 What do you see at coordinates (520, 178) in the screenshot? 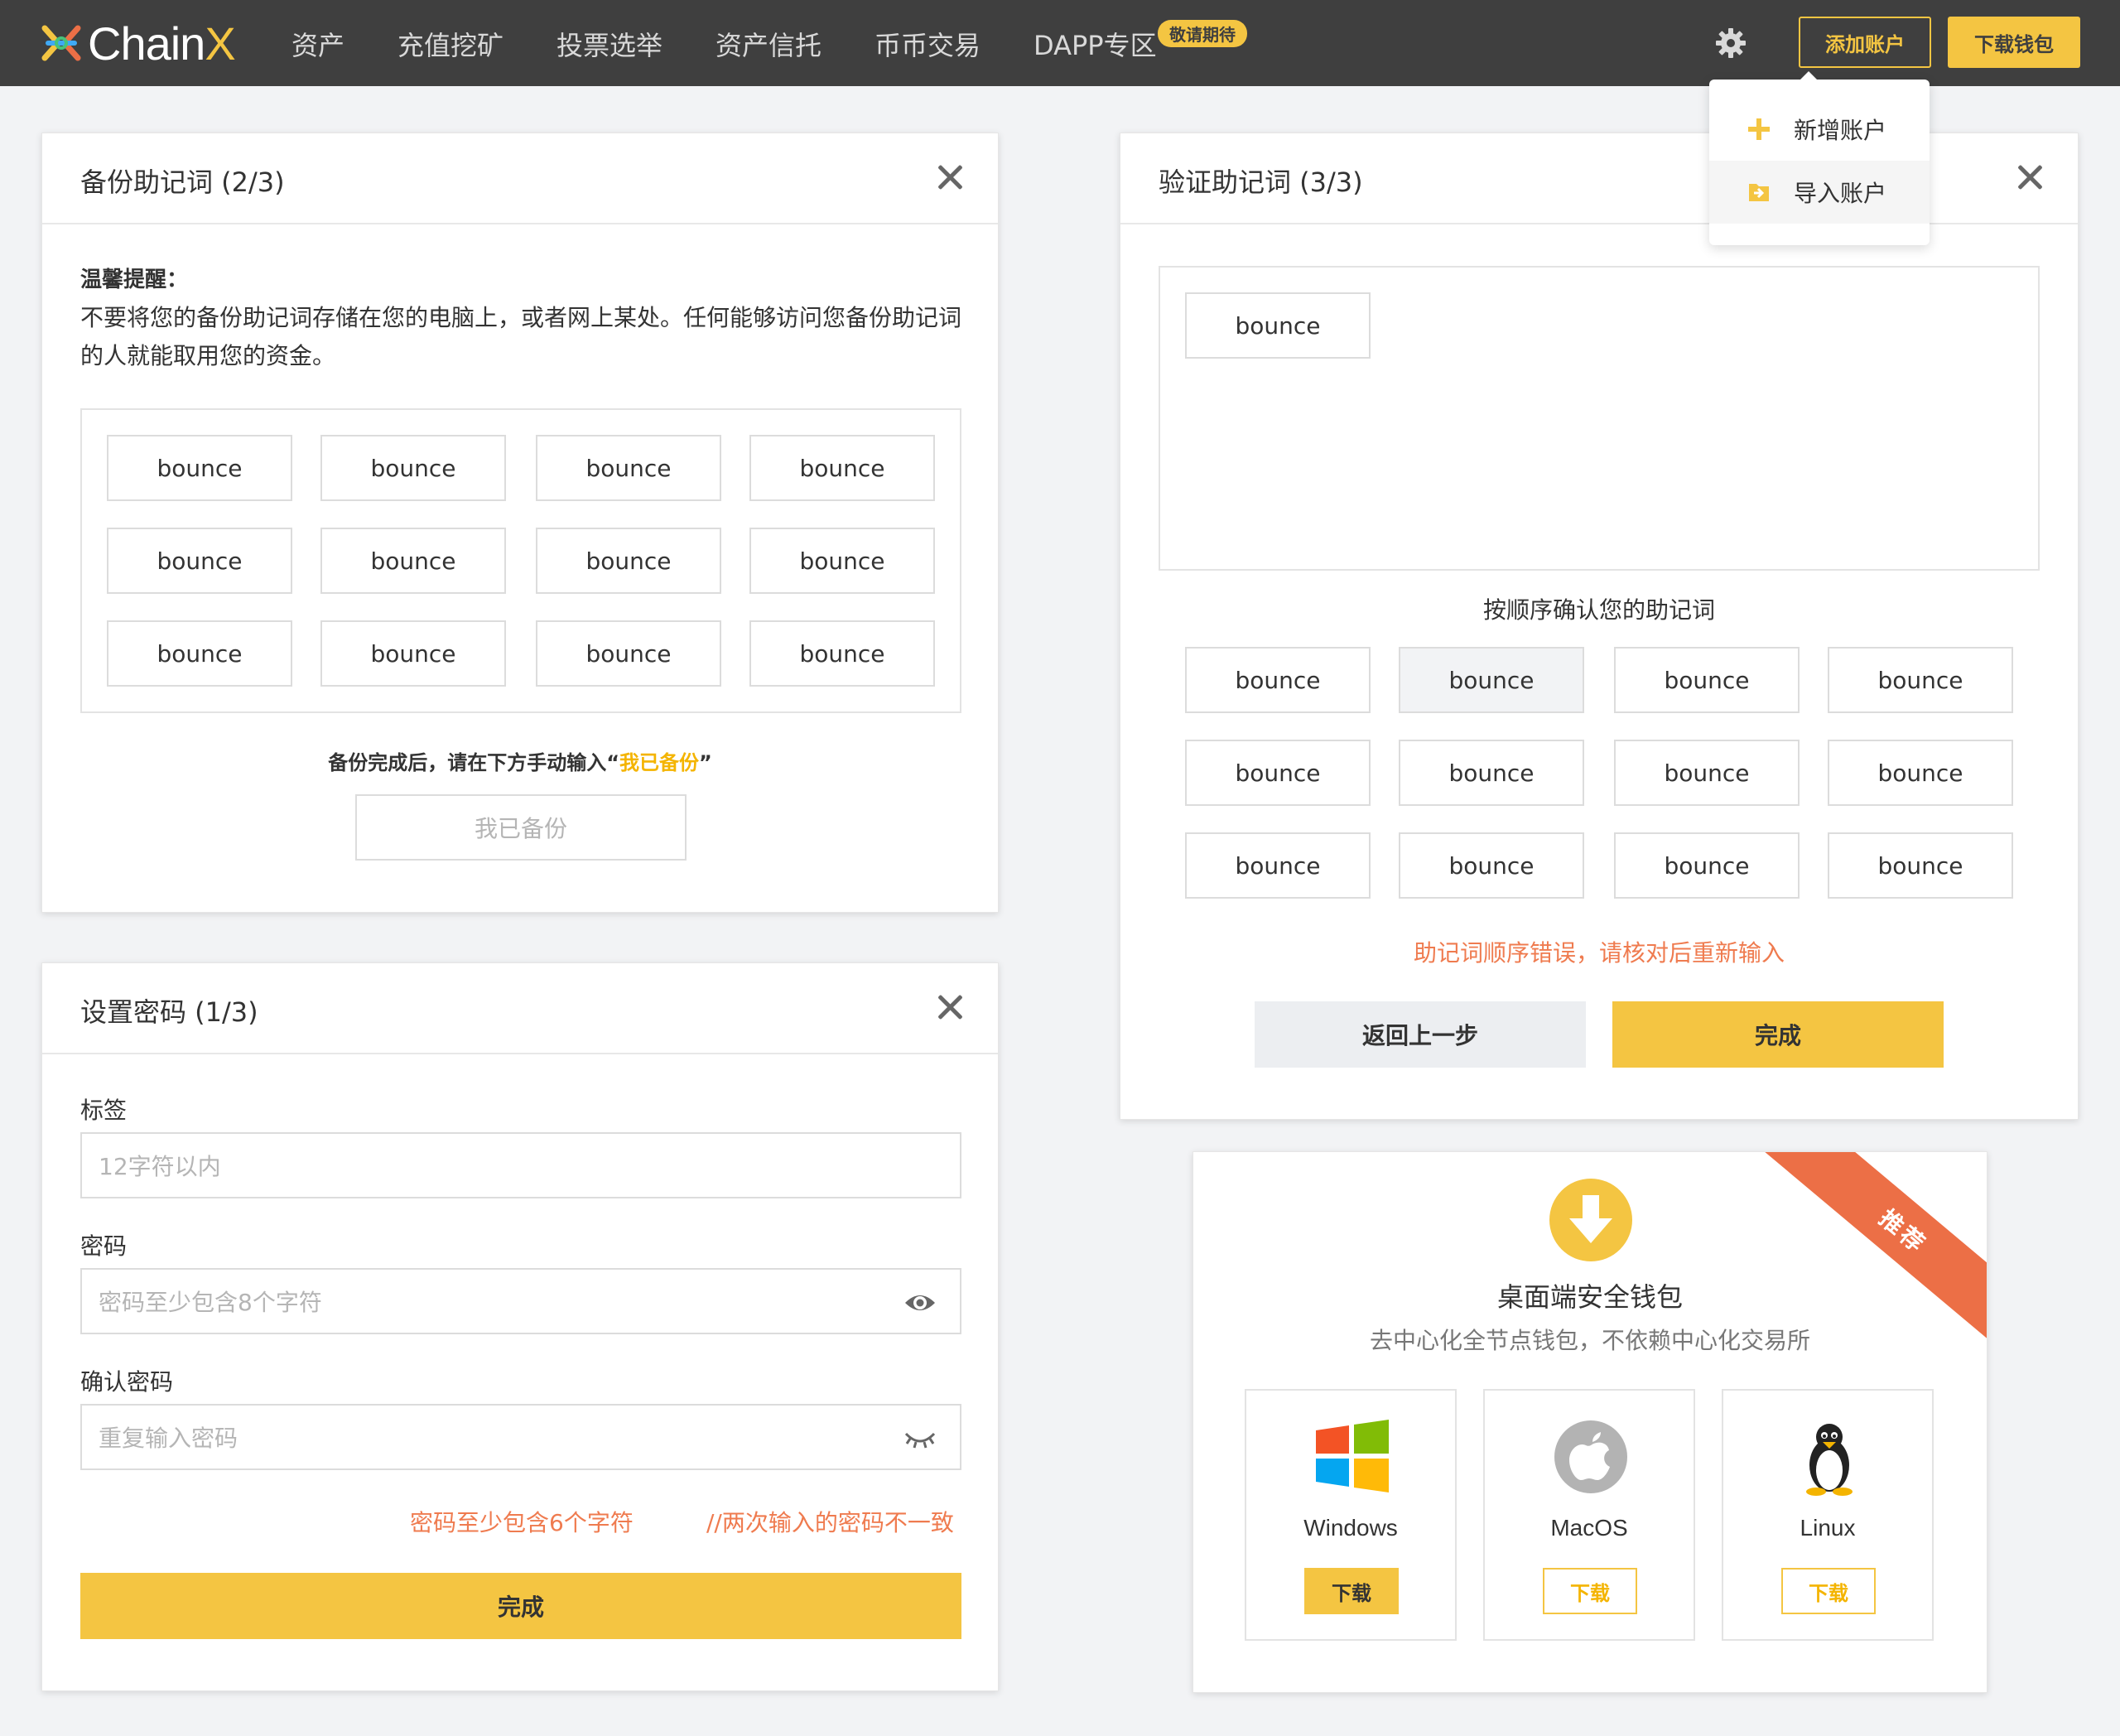
I see `card-header: 备份助记词 (2/3)` at bounding box center [520, 178].